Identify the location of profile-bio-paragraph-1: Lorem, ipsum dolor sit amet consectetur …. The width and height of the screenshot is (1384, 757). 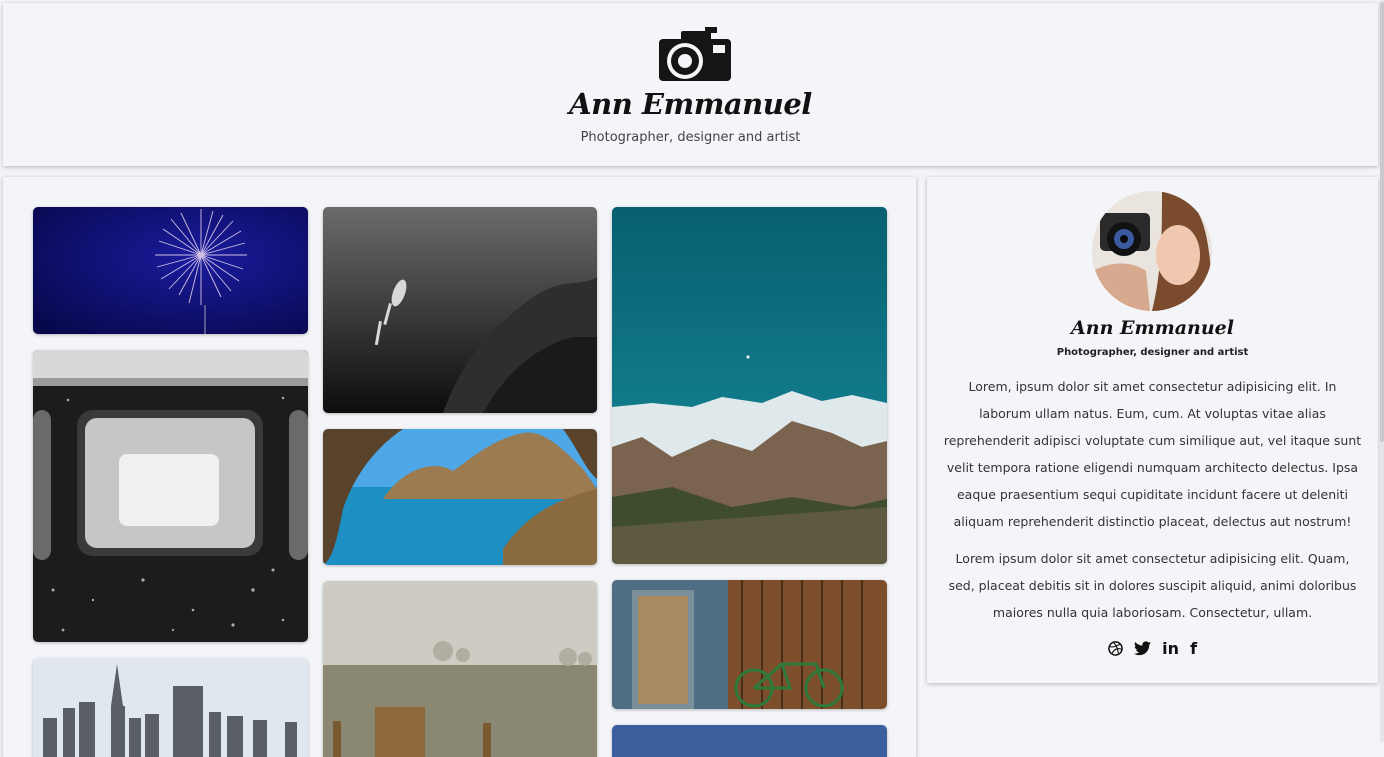
(1152, 454).